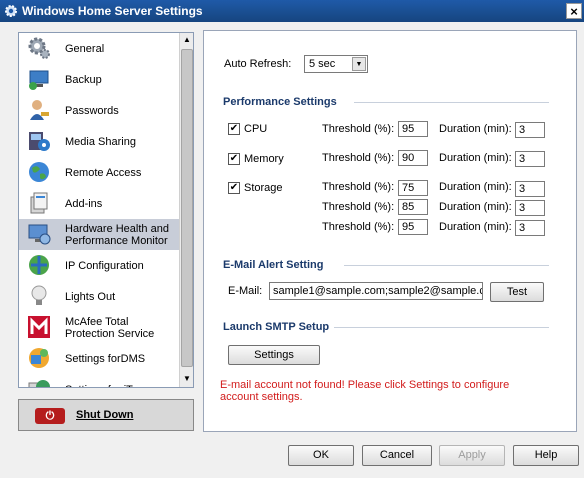 Image resolution: width=584 pixels, height=478 pixels. I want to click on sidebar-item-label: Add-ins, so click(84, 203).